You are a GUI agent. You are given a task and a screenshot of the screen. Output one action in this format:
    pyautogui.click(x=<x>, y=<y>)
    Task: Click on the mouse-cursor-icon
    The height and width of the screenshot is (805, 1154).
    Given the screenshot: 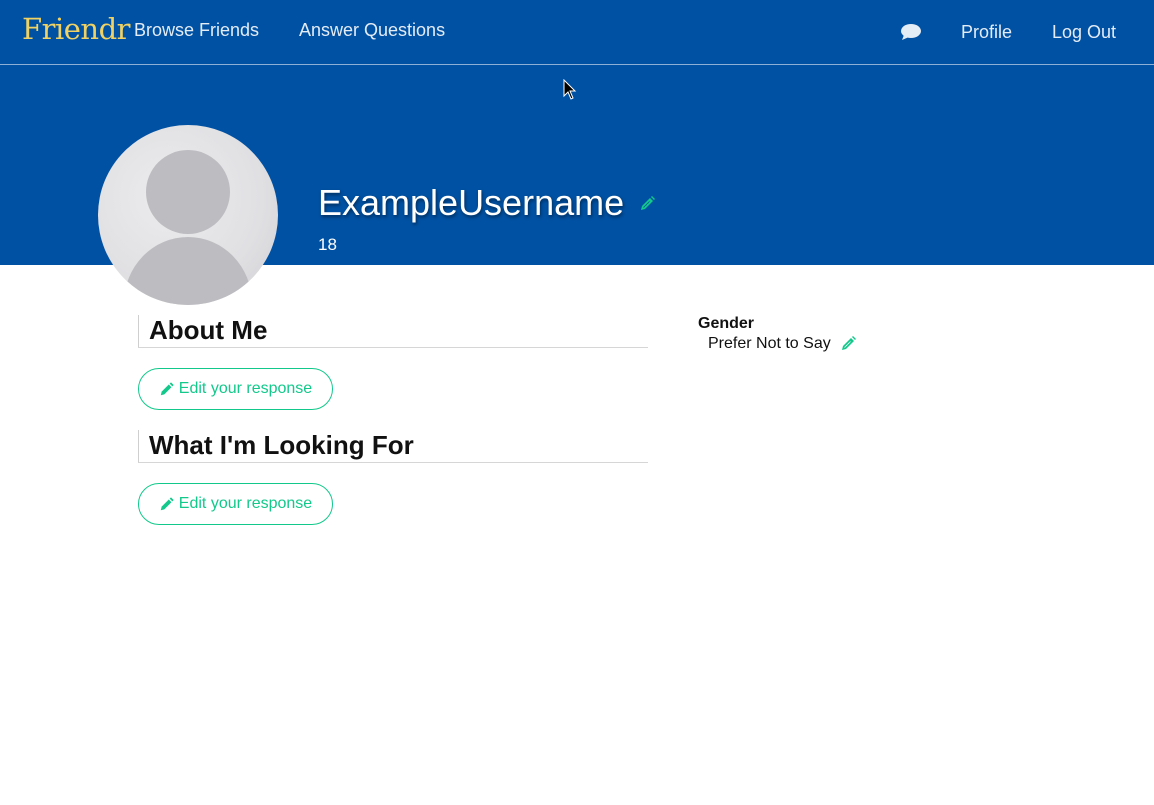 What is the action you would take?
    pyautogui.click(x=570, y=89)
    